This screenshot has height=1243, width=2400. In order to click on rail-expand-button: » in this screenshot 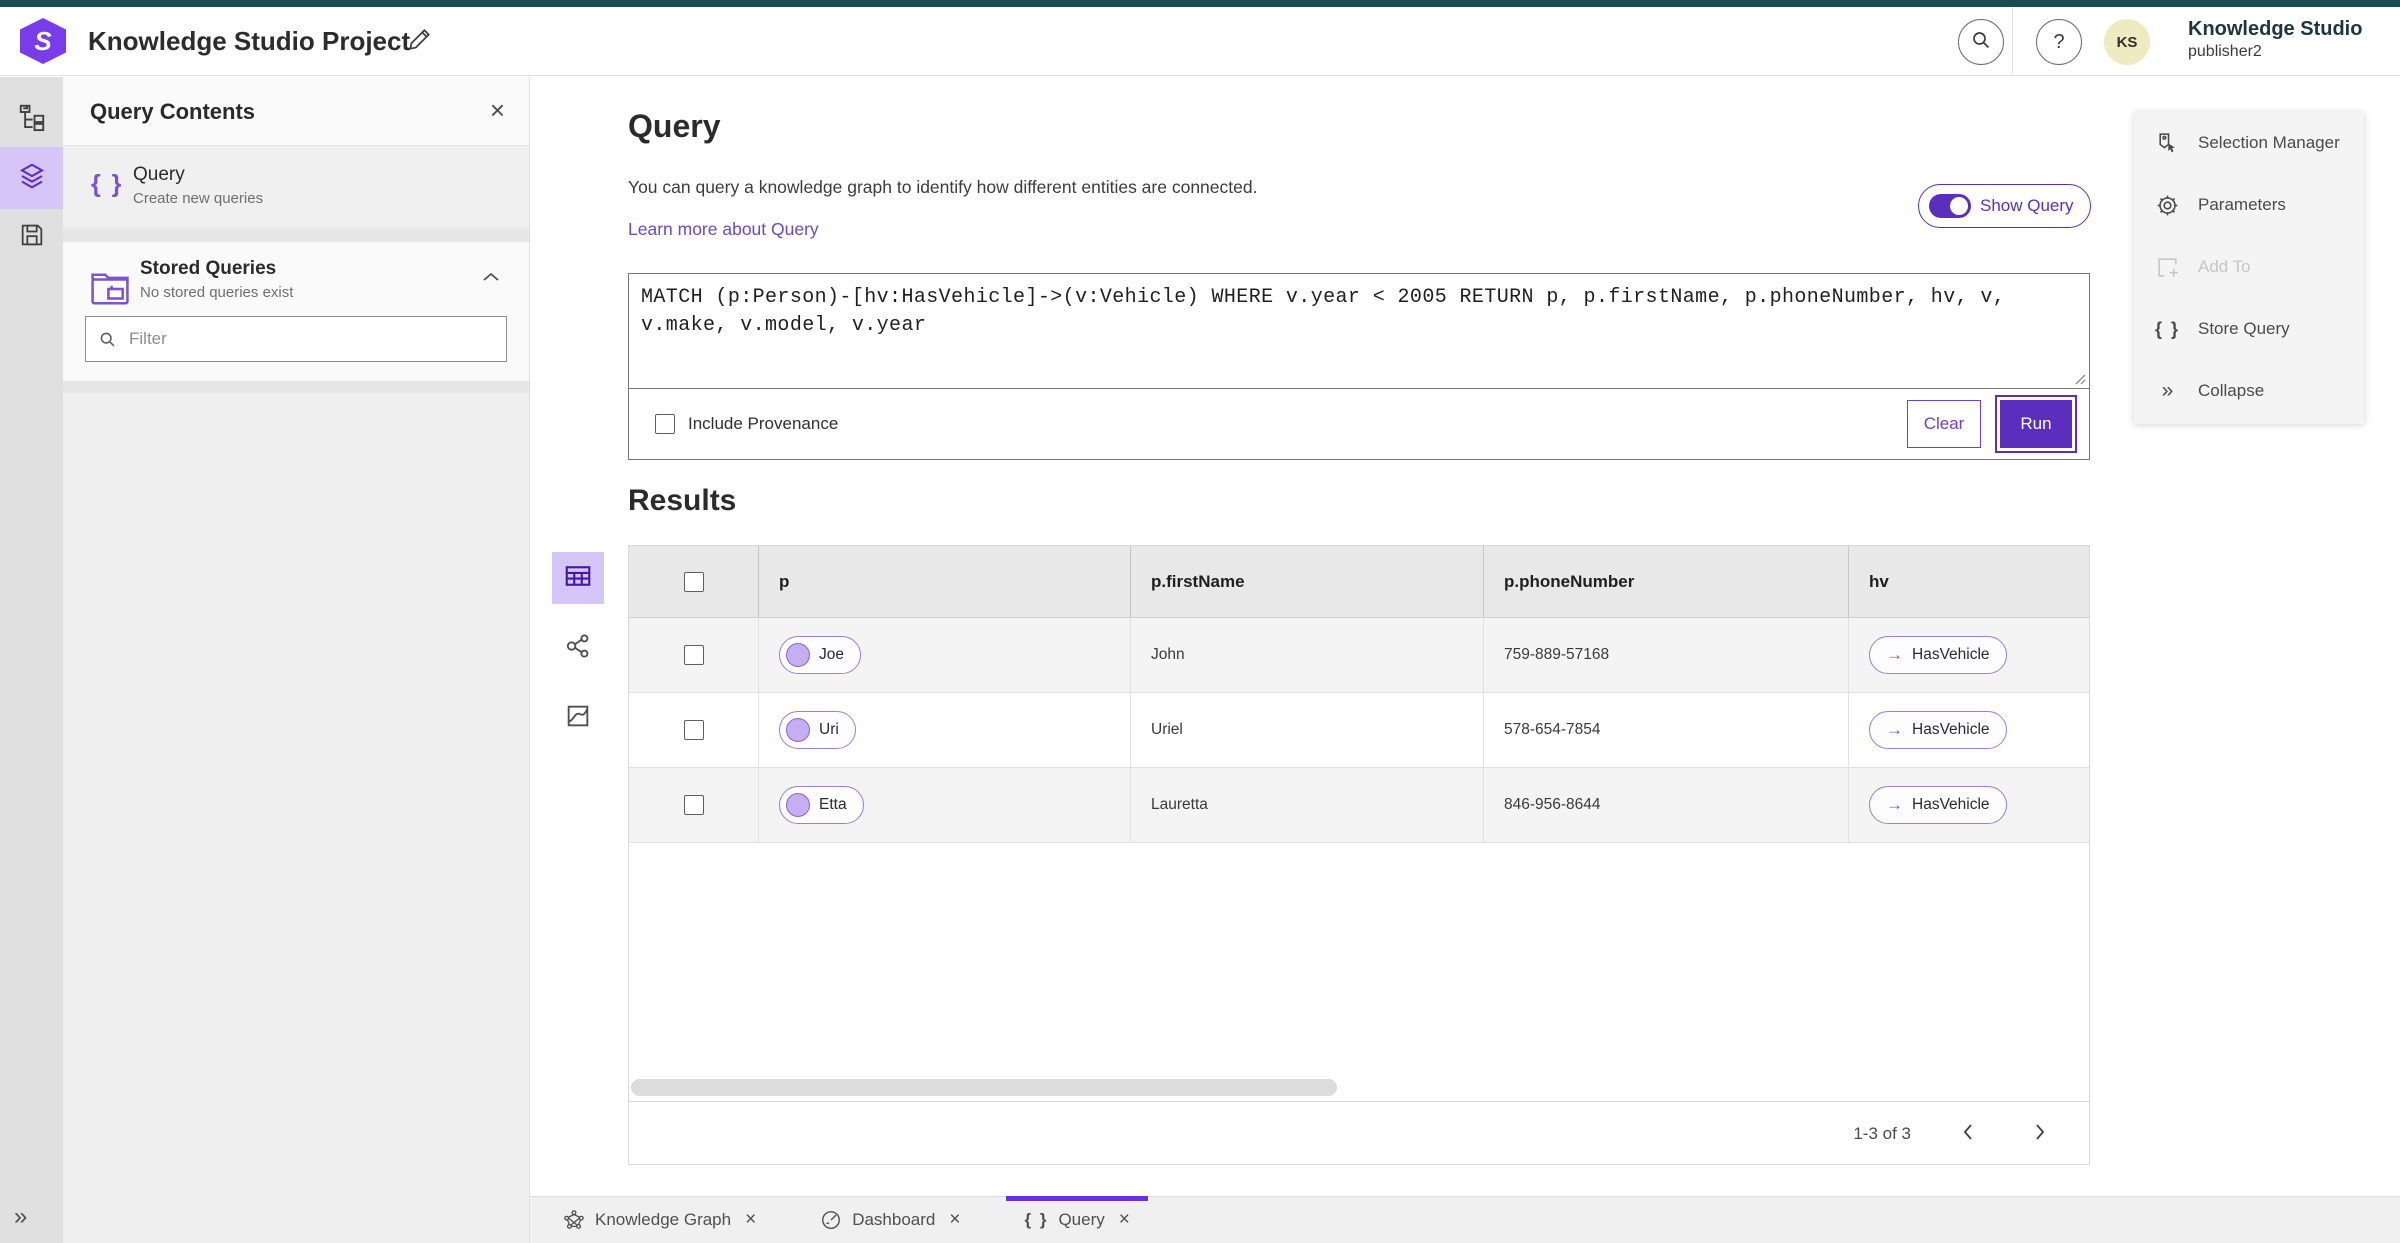, I will do `click(31, 1217)`.